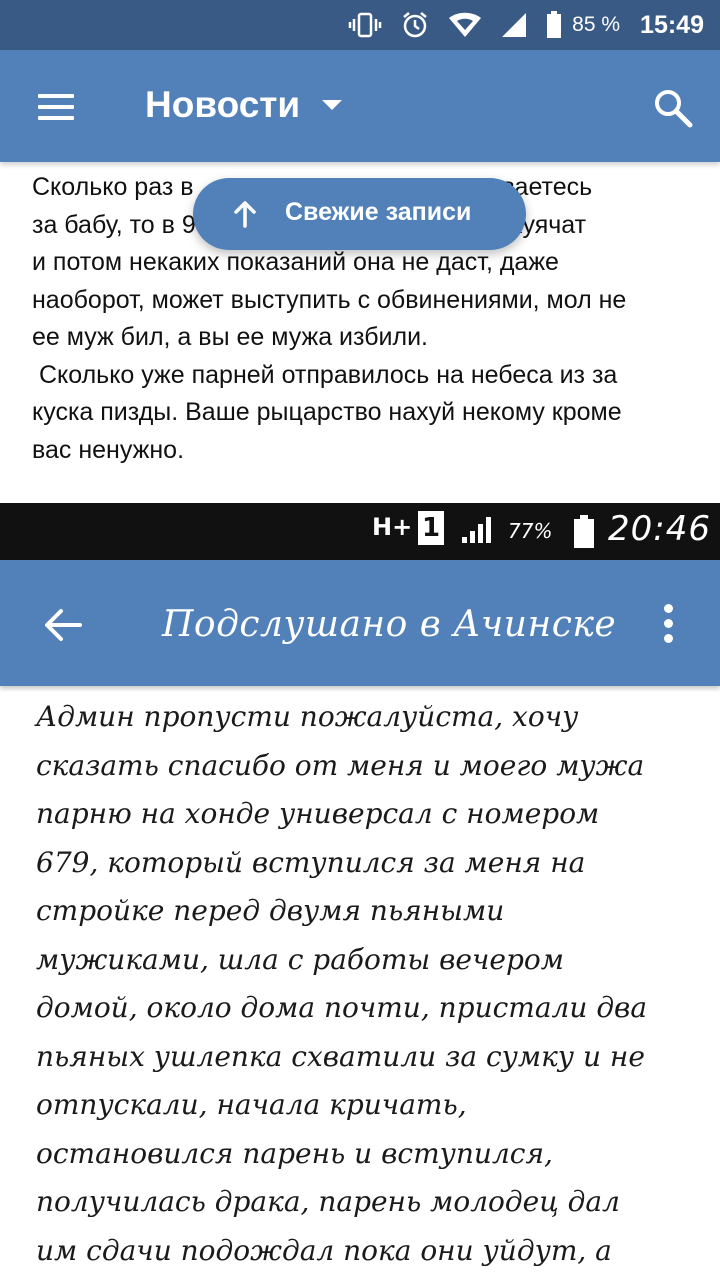 This screenshot has width=720, height=1280. What do you see at coordinates (478, 532) in the screenshot?
I see `image-signal-icon` at bounding box center [478, 532].